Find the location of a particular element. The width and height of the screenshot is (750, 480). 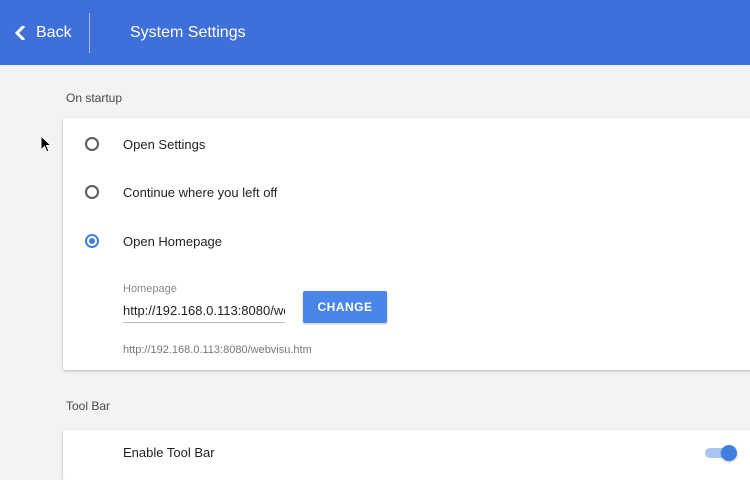

radio-option-continue: Continue where you left off is located at coordinates (406, 192).